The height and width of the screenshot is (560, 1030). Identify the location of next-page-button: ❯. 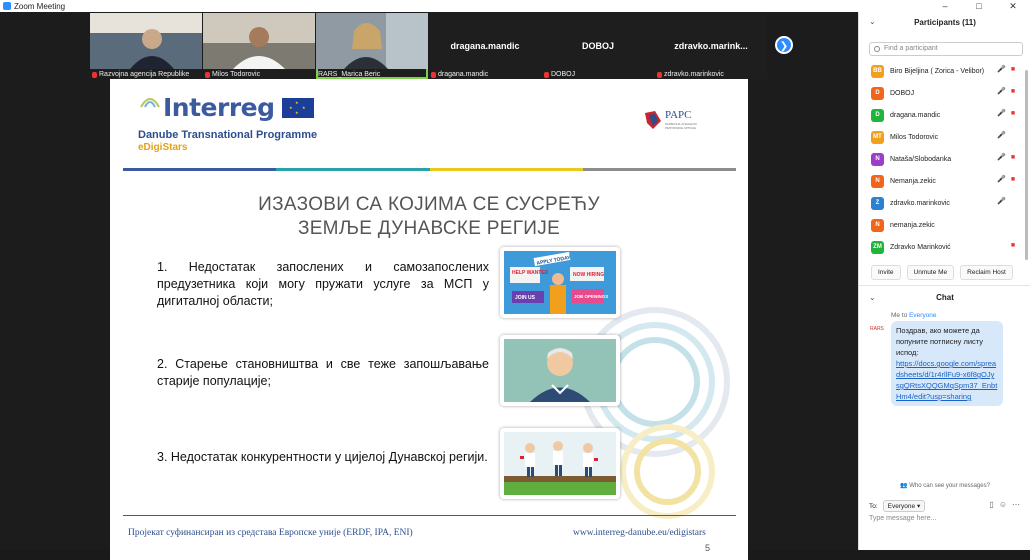
(784, 45).